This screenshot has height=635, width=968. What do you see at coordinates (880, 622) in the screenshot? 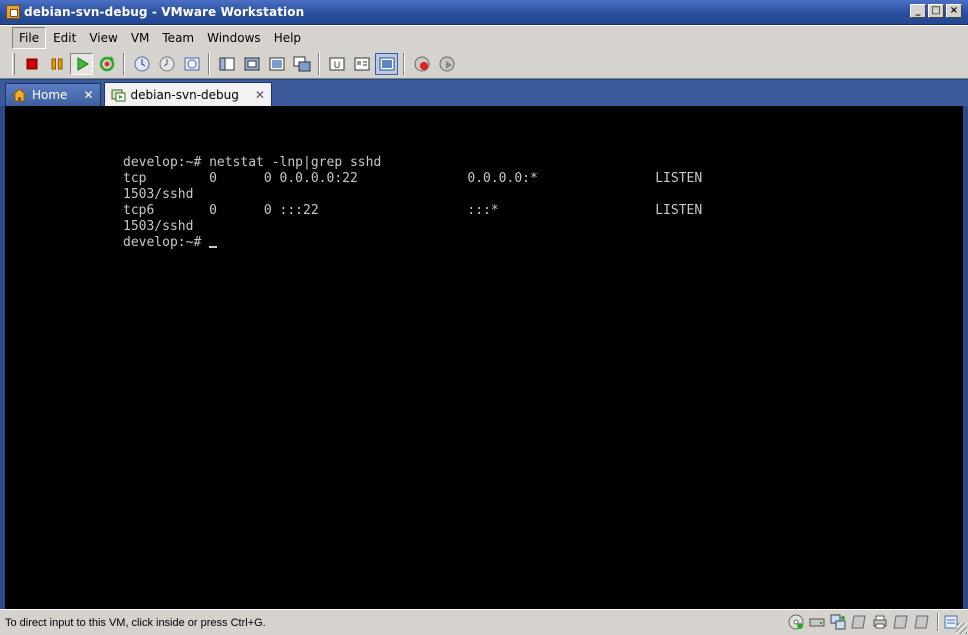
I see `printer-icon` at bounding box center [880, 622].